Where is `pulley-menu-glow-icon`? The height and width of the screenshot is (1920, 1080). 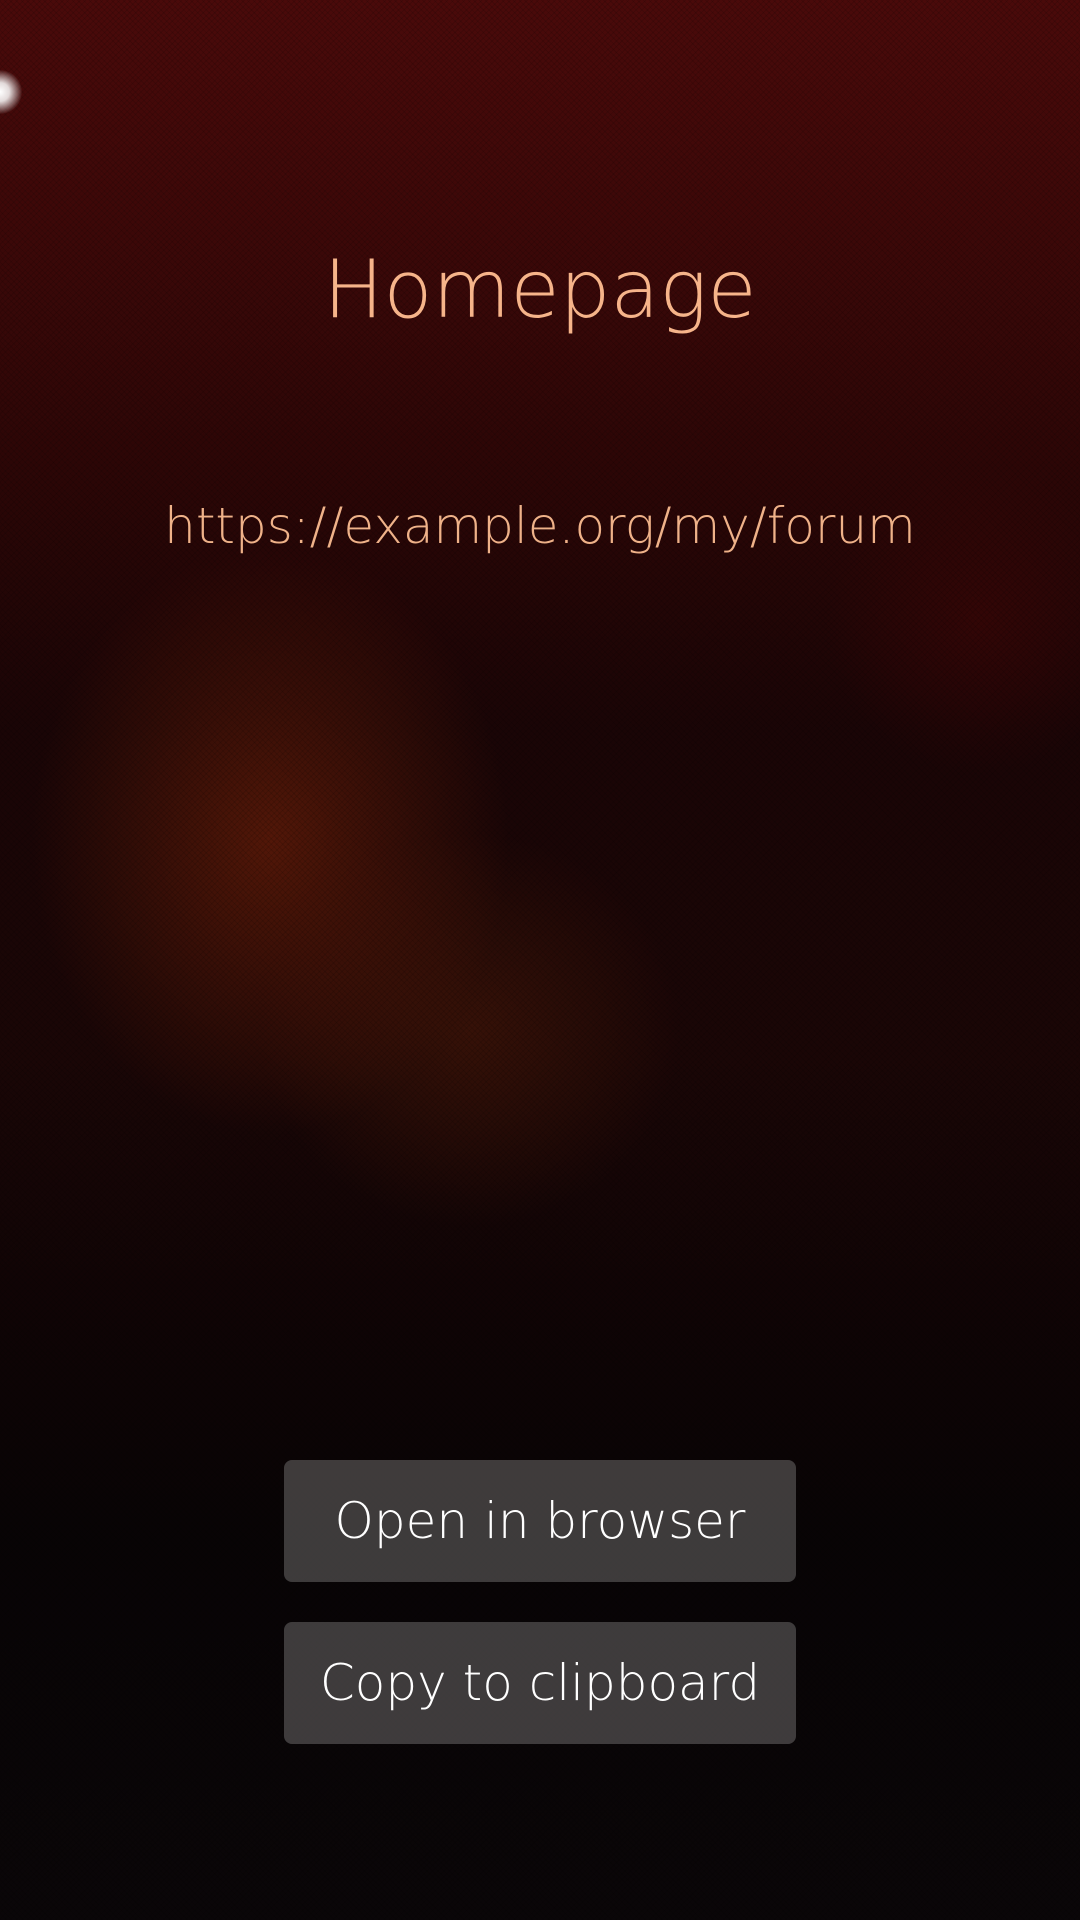
pulley-menu-glow-icon is located at coordinates (11, 92).